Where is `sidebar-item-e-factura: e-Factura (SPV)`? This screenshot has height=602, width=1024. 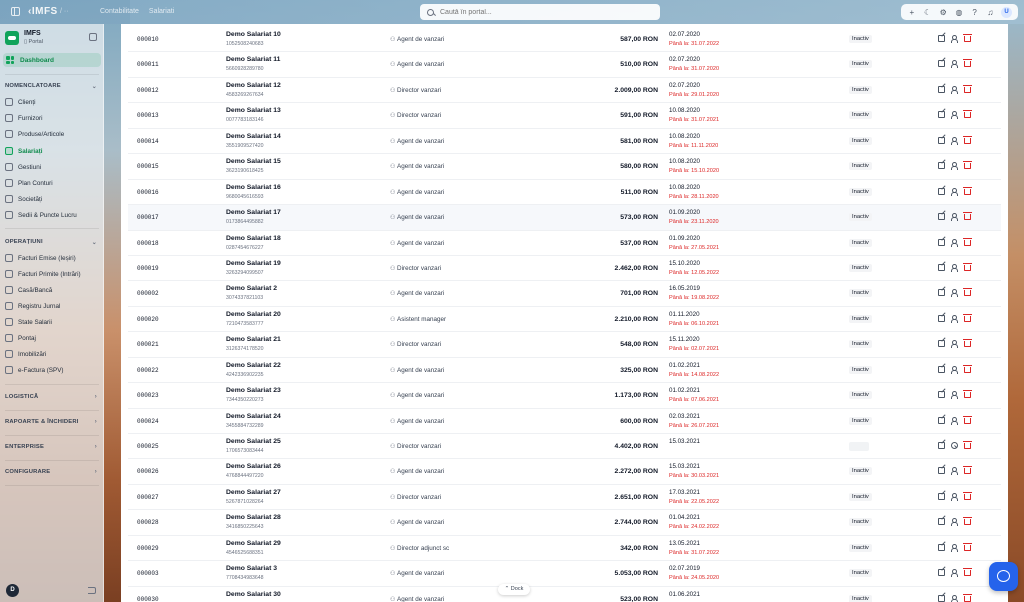
sidebar-item-e-factura: e-Factura (SPV) is located at coordinates (52, 370).